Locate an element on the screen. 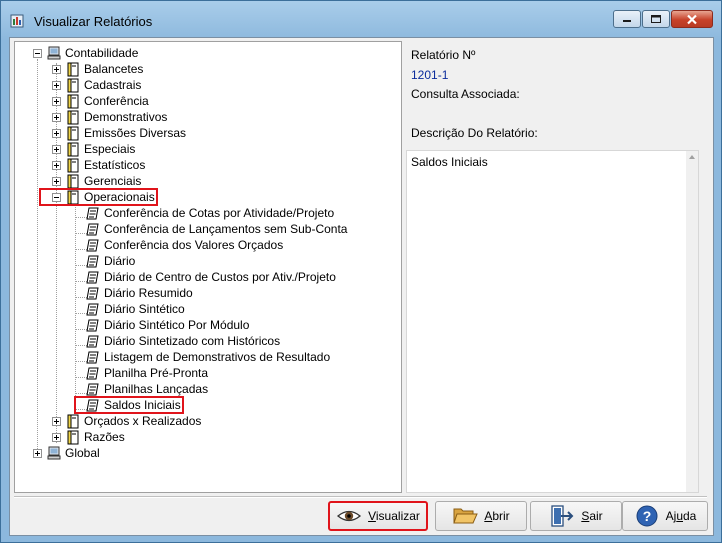  tree-node-global: Global is located at coordinates (66, 453).